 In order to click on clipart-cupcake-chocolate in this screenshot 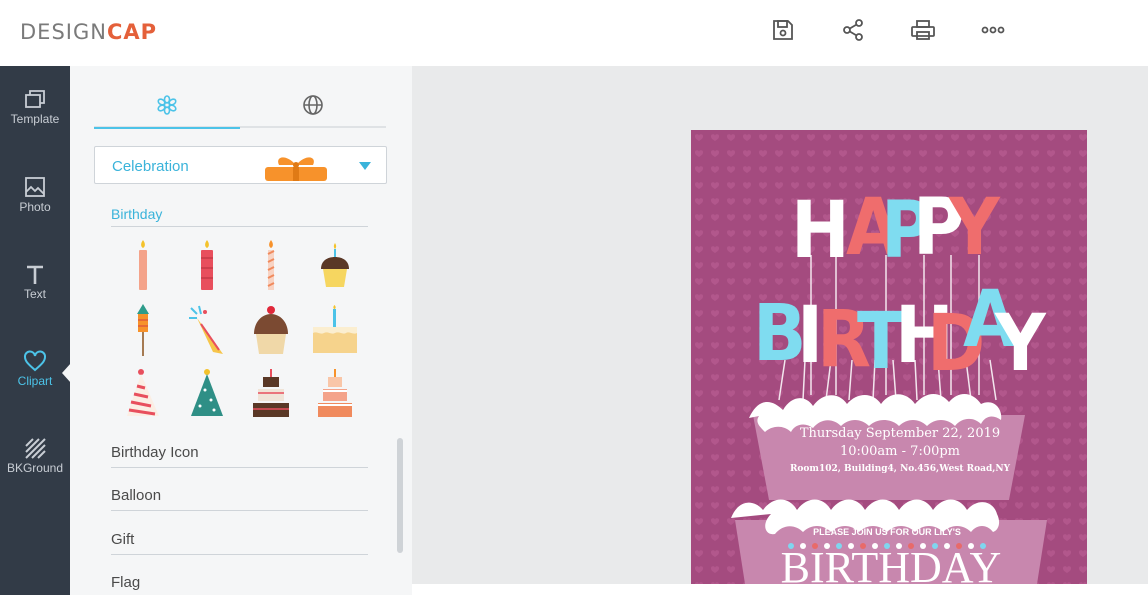, I will do `click(271, 330)`.